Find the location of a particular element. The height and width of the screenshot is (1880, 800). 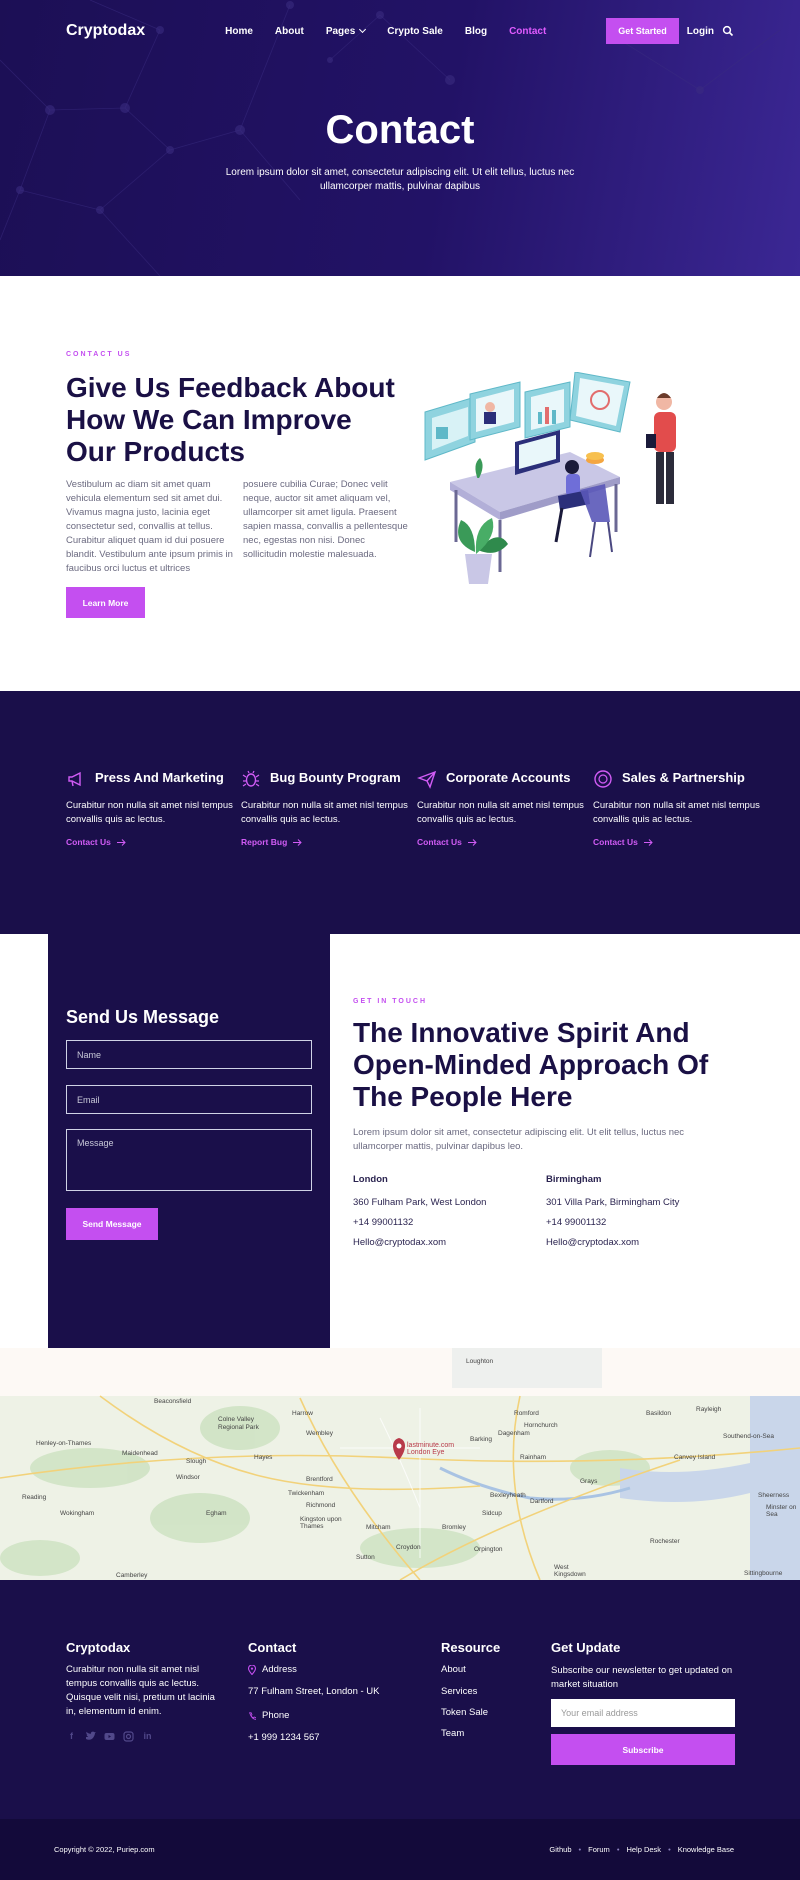

search-icon is located at coordinates (728, 31).